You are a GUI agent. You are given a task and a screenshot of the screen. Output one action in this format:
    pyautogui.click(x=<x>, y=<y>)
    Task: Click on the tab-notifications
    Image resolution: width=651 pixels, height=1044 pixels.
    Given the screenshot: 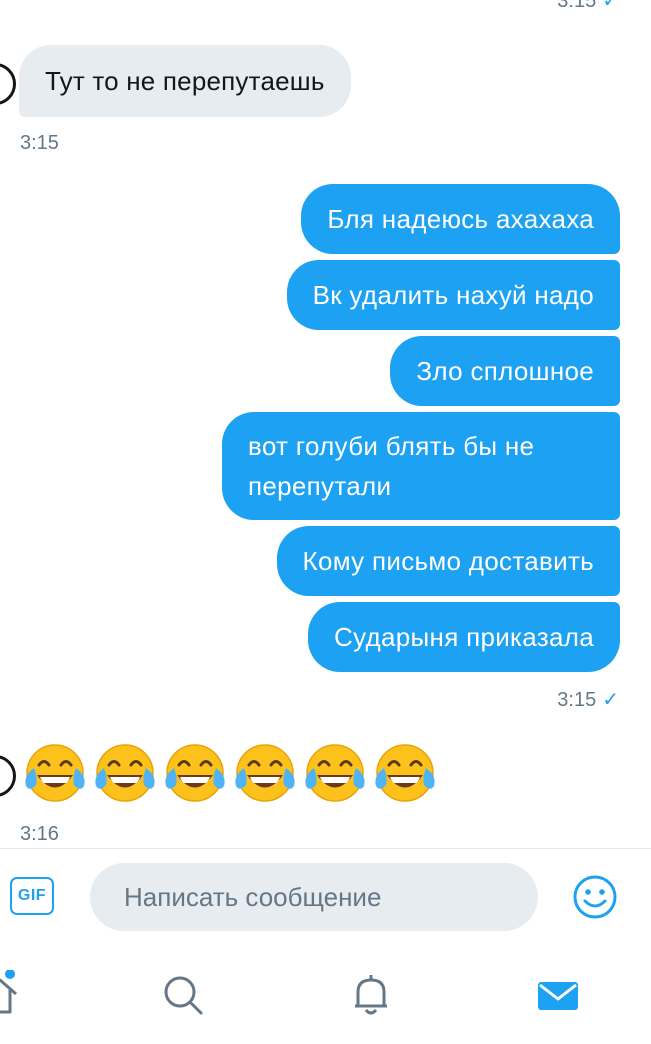 What is the action you would take?
    pyautogui.click(x=371, y=995)
    